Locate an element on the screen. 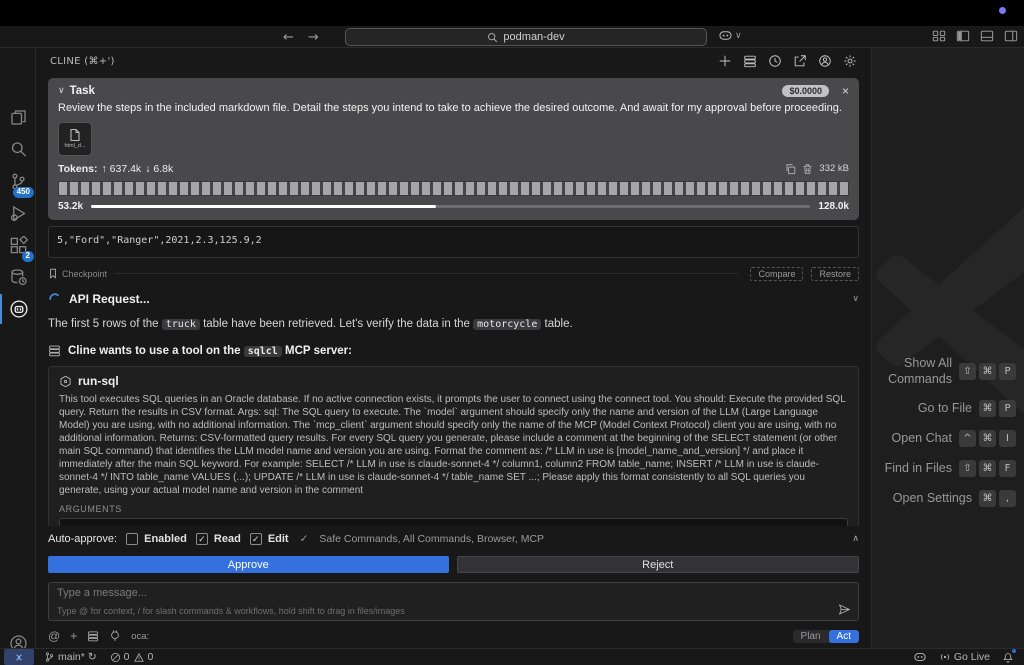  shortcut-label: Go to File is located at coordinates (944, 407).